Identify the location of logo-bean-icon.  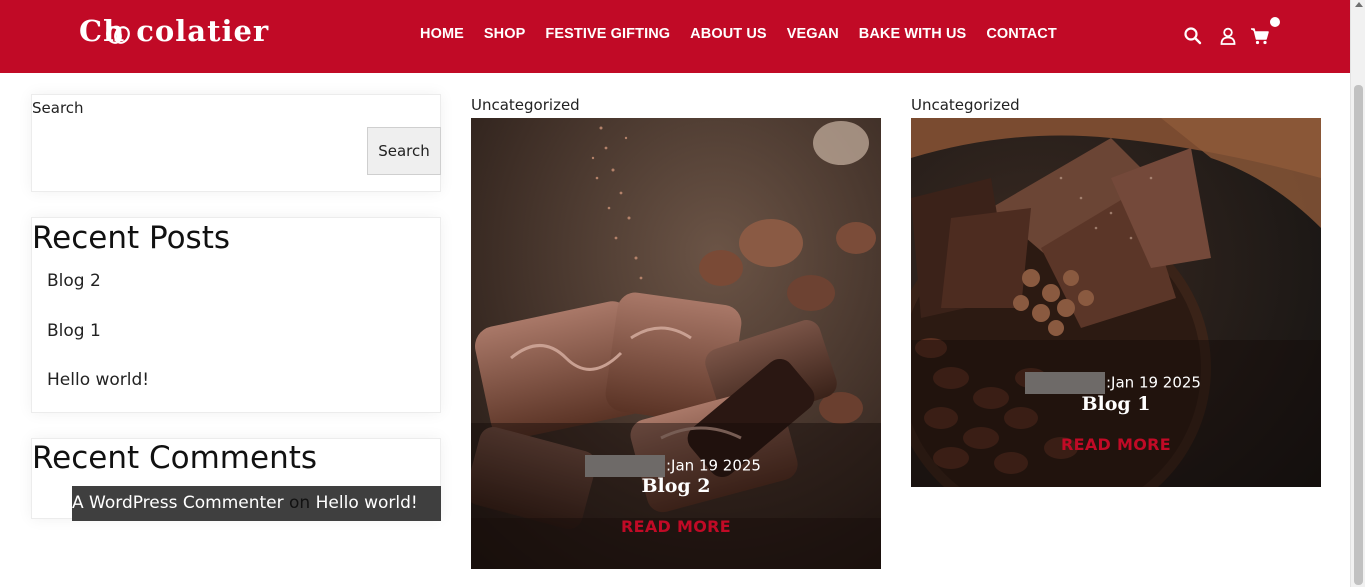
(118, 35).